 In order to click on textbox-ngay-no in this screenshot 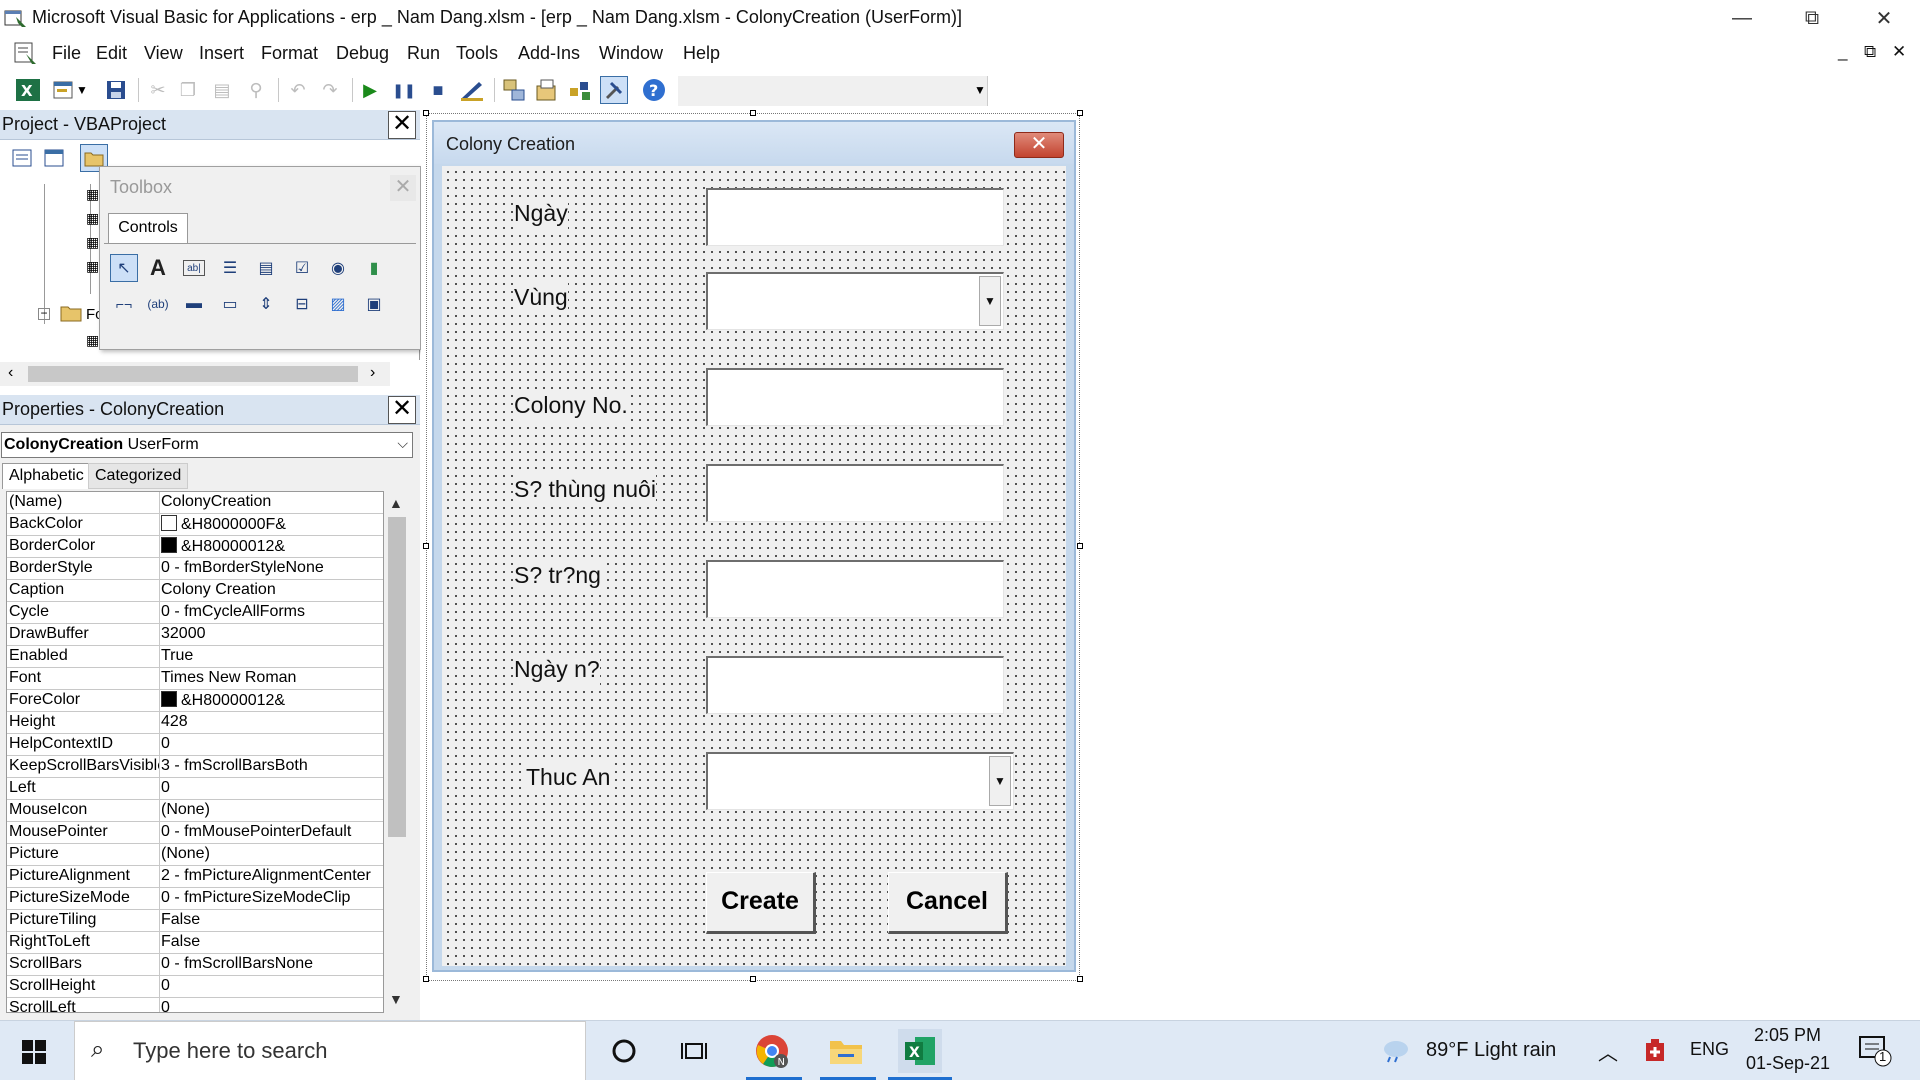, I will do `click(855, 685)`.